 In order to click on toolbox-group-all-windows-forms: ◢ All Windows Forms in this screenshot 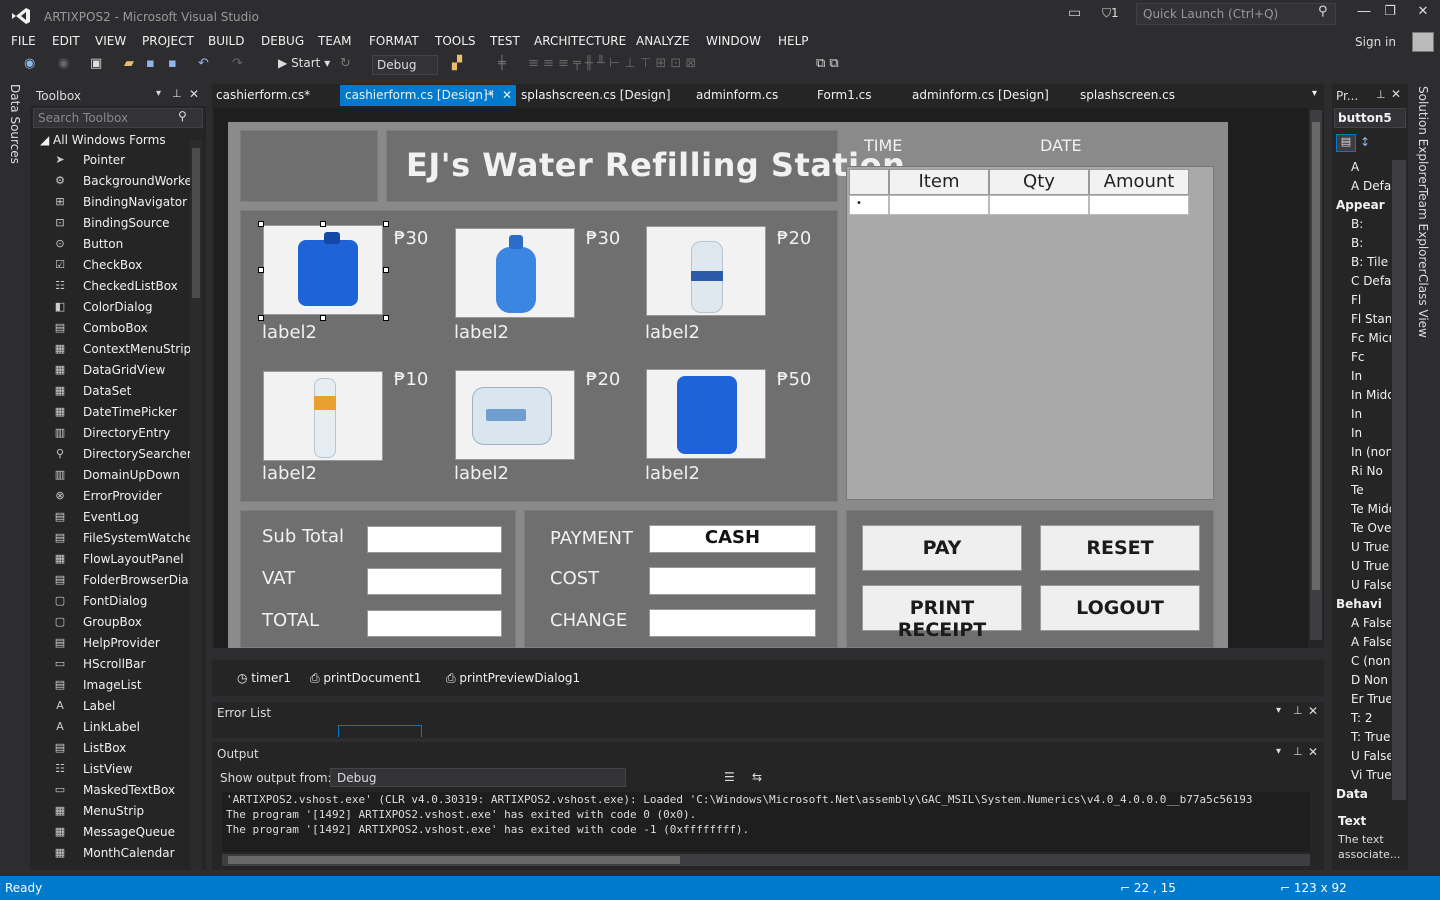, I will do `click(103, 140)`.